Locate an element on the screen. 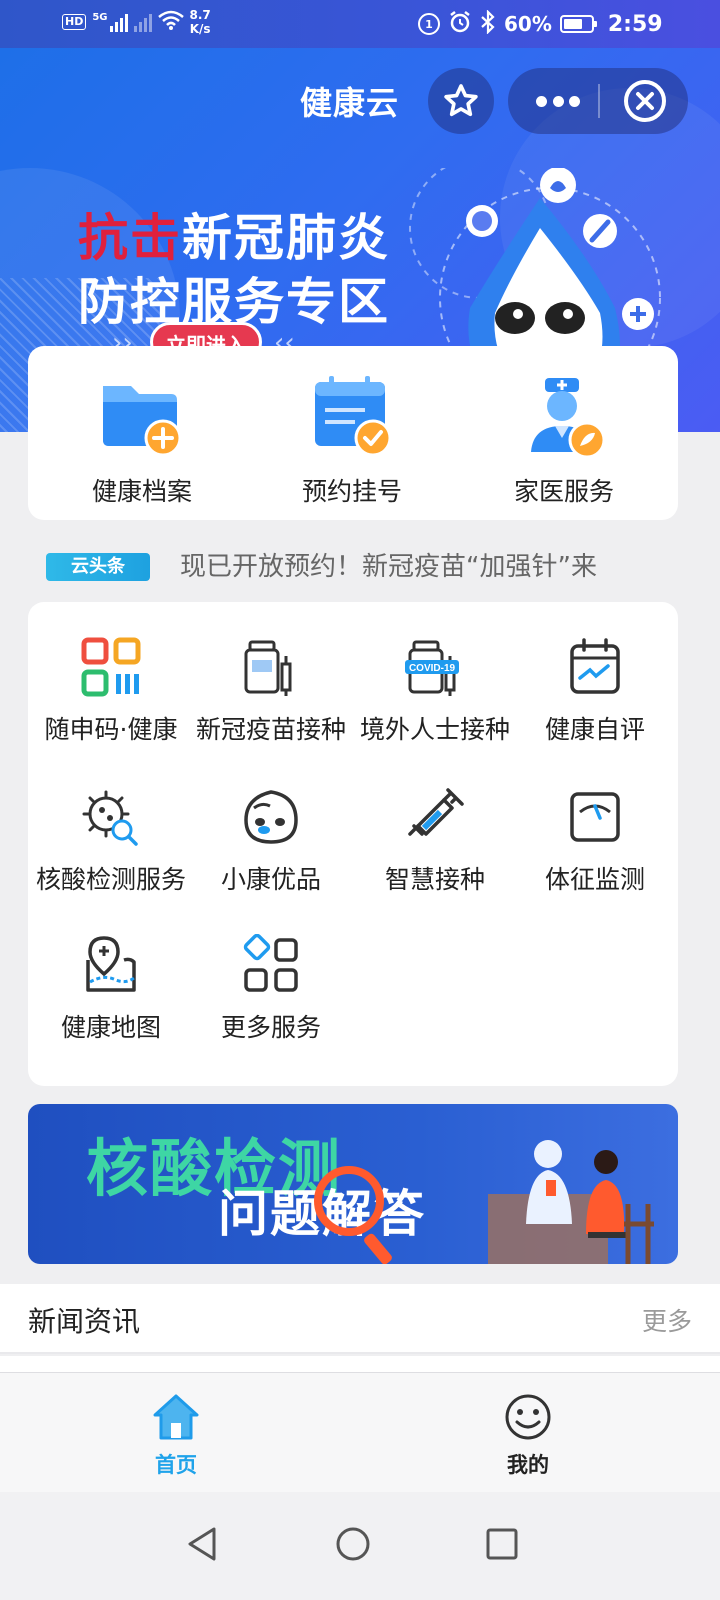 Image resolution: width=720 pixels, height=1600 pixels. service-item: 健康地图 is located at coordinates (111, 989).